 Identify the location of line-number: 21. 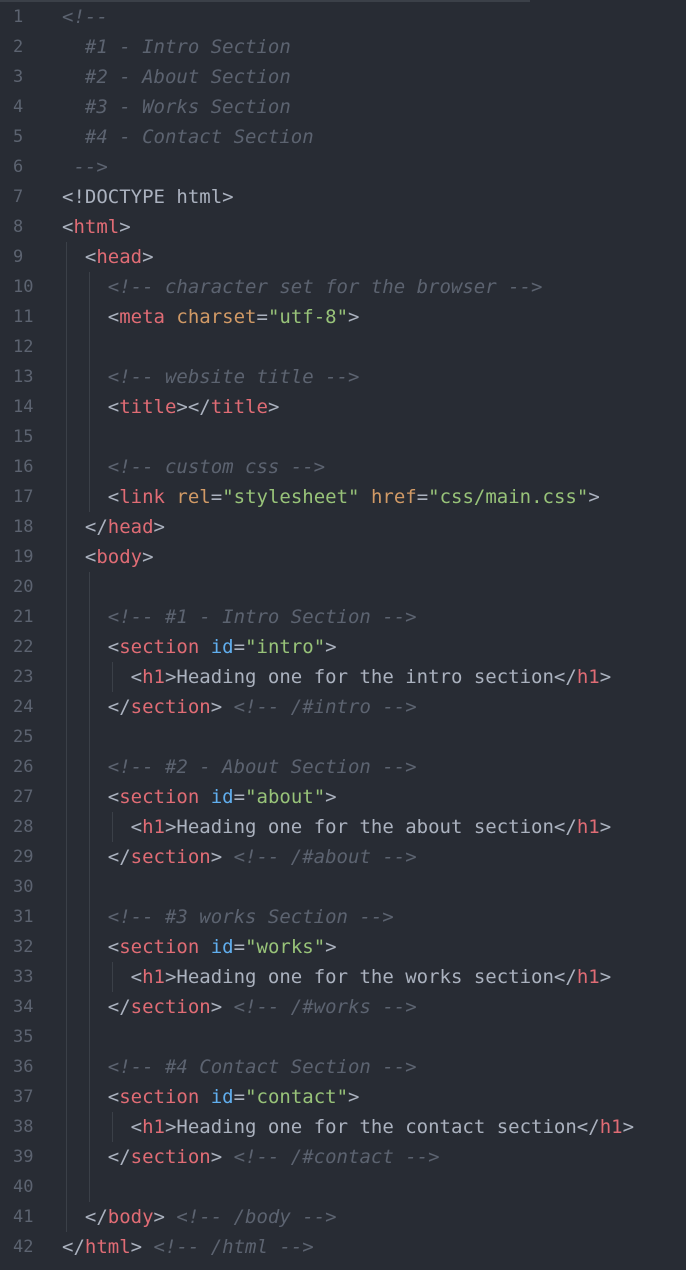
(23, 617).